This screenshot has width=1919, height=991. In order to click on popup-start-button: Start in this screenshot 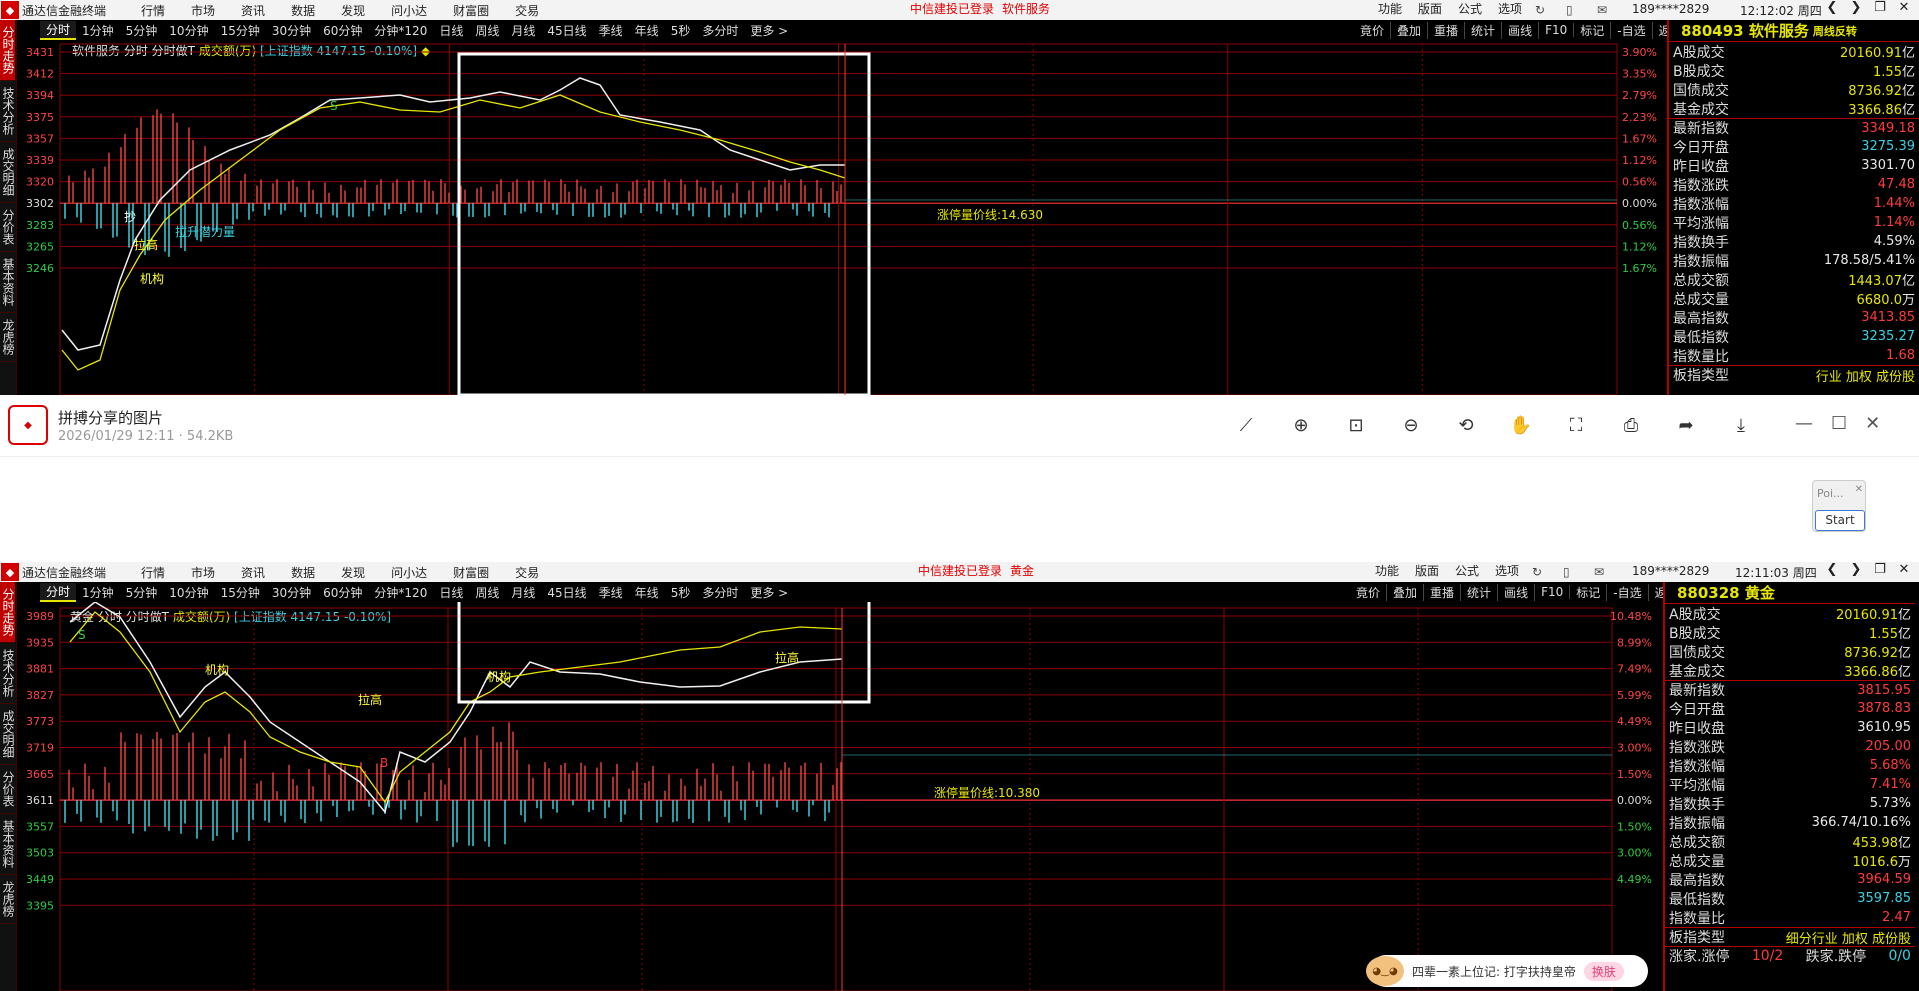, I will do `click(1840, 520)`.